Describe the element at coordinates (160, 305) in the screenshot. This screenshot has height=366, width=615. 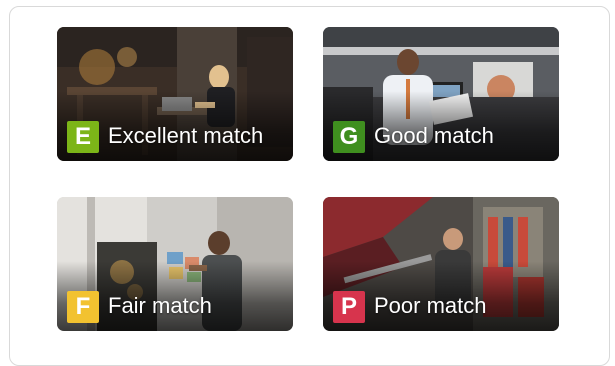
I see `card-label: Fair match` at that location.